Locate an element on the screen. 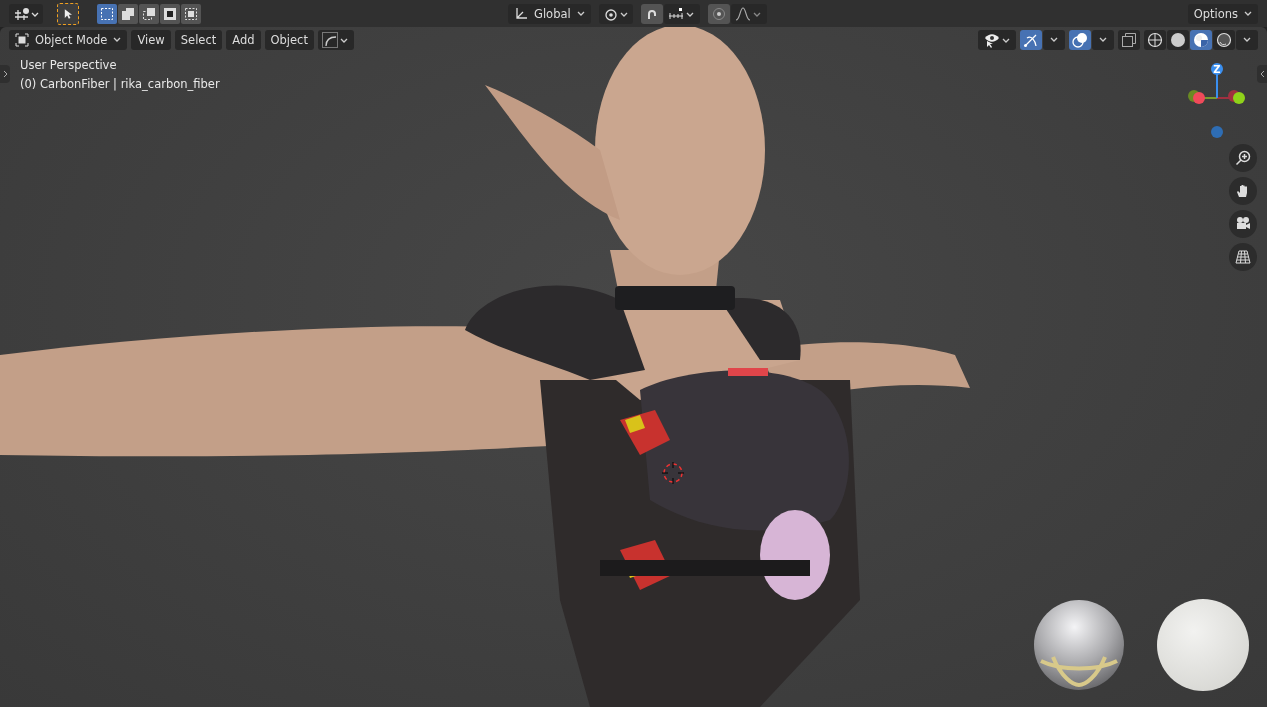  menu-item: Select is located at coordinates (198, 39).